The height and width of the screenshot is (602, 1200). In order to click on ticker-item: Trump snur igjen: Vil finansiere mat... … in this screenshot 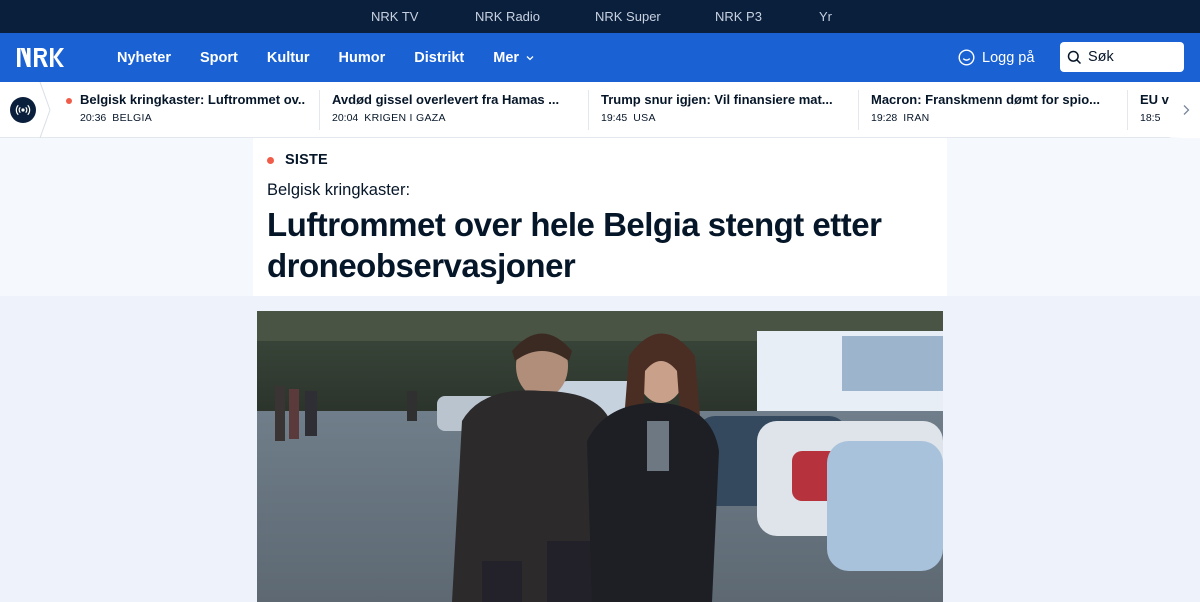, I will do `click(719, 110)`.